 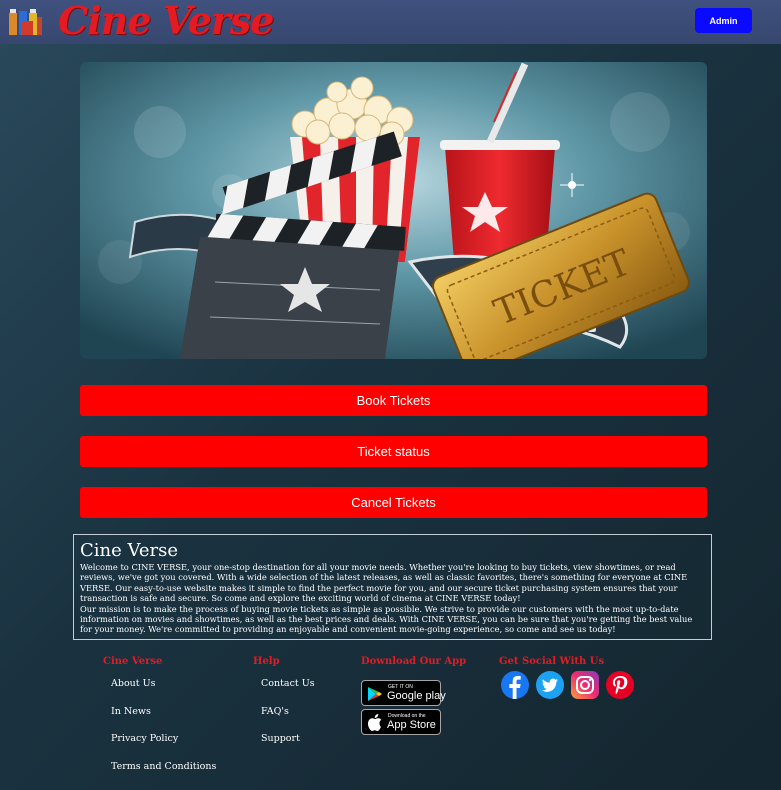 I want to click on footer-title-cineverse: Cine Verse, so click(x=133, y=661).